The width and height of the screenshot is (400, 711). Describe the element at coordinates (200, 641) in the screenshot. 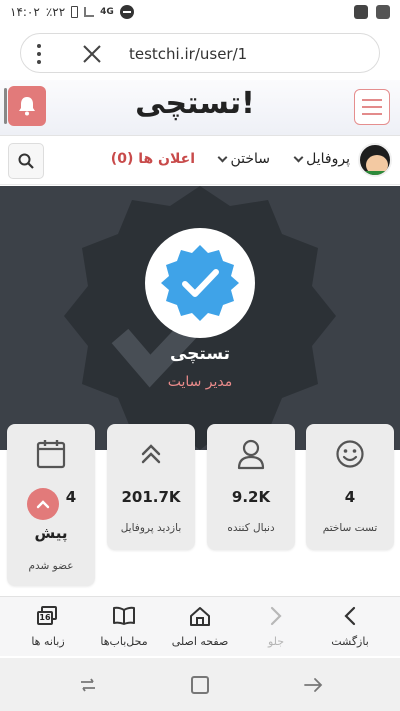

I see `home-label: صفحه اصلی` at that location.